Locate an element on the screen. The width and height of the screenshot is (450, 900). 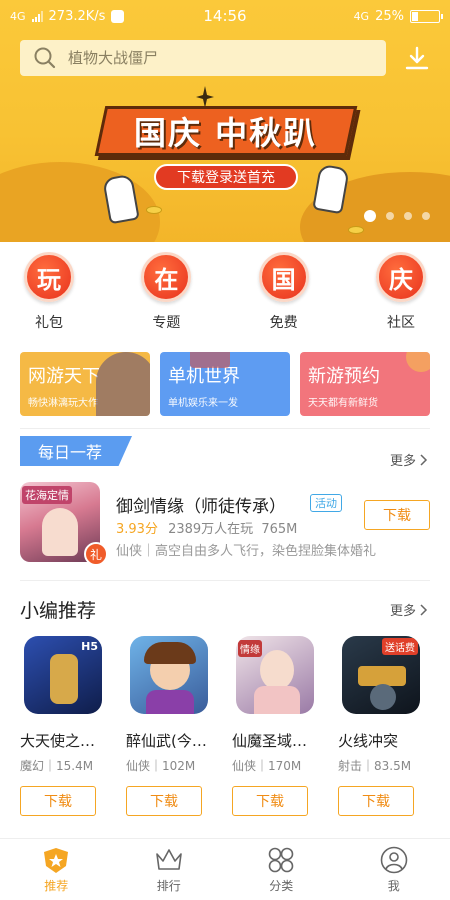
category-gift: 玩 礼包 is located at coordinates (49, 294).